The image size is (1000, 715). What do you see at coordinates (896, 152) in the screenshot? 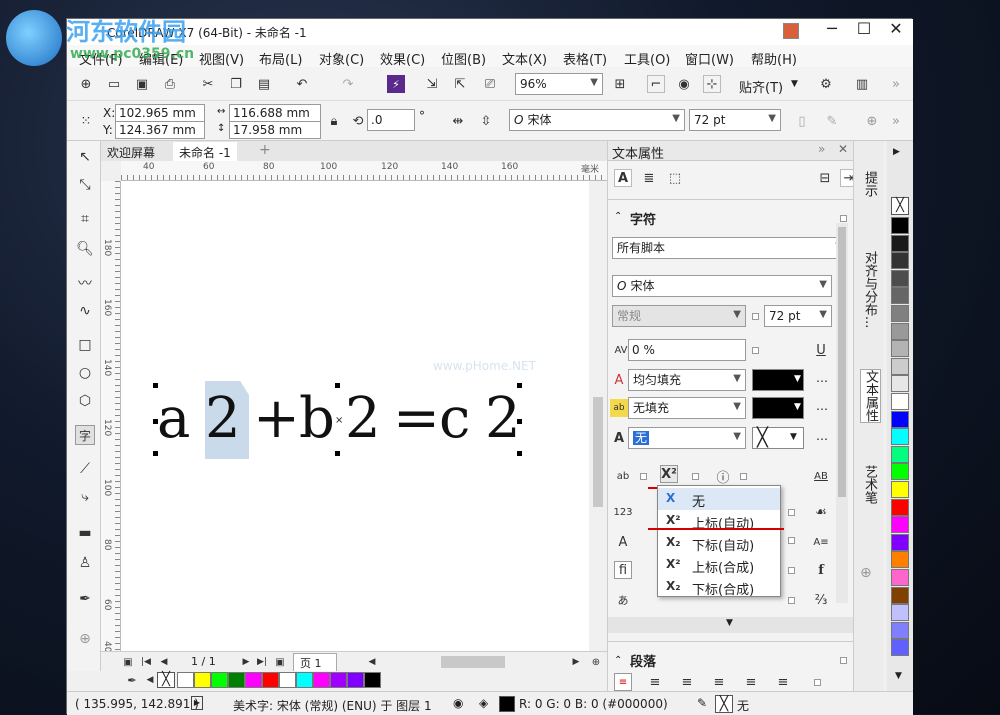
I see `palette-menu-icon: ▶` at bounding box center [896, 152].